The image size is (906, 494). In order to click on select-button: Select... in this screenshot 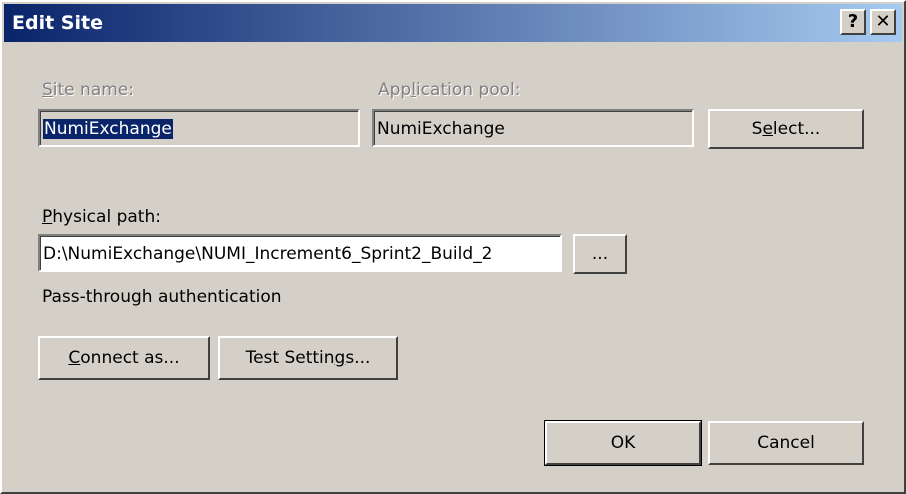, I will do `click(786, 129)`.